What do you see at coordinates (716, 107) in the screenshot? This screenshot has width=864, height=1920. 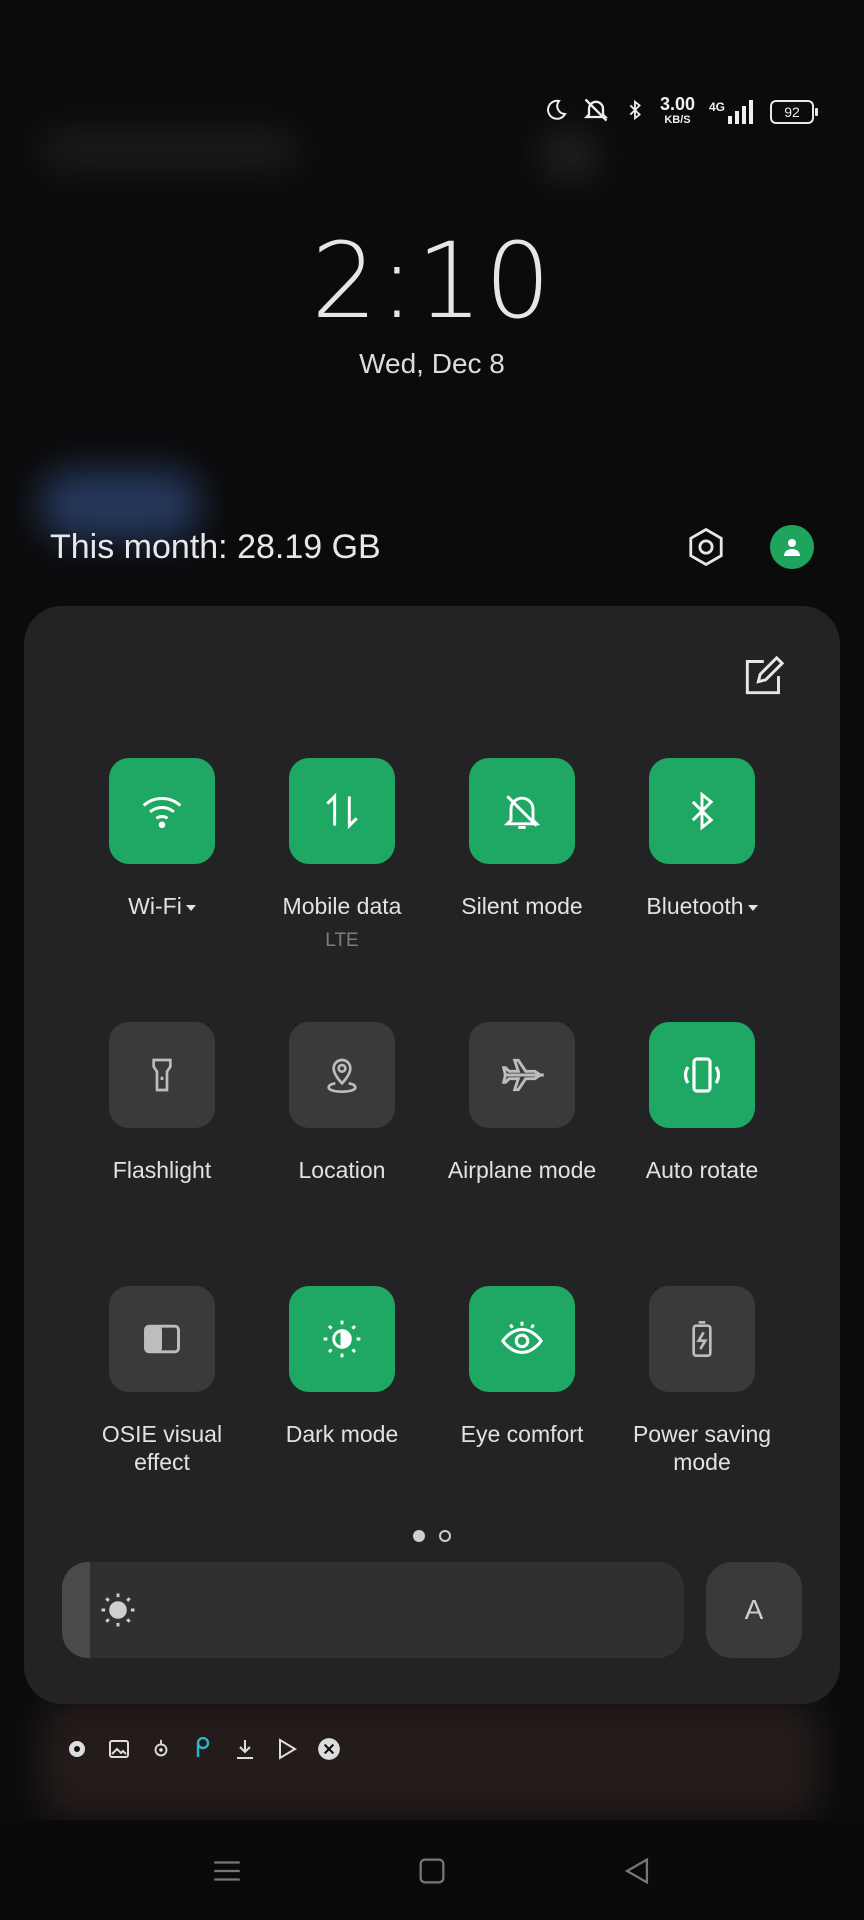 I see `network-type: 4G` at bounding box center [716, 107].